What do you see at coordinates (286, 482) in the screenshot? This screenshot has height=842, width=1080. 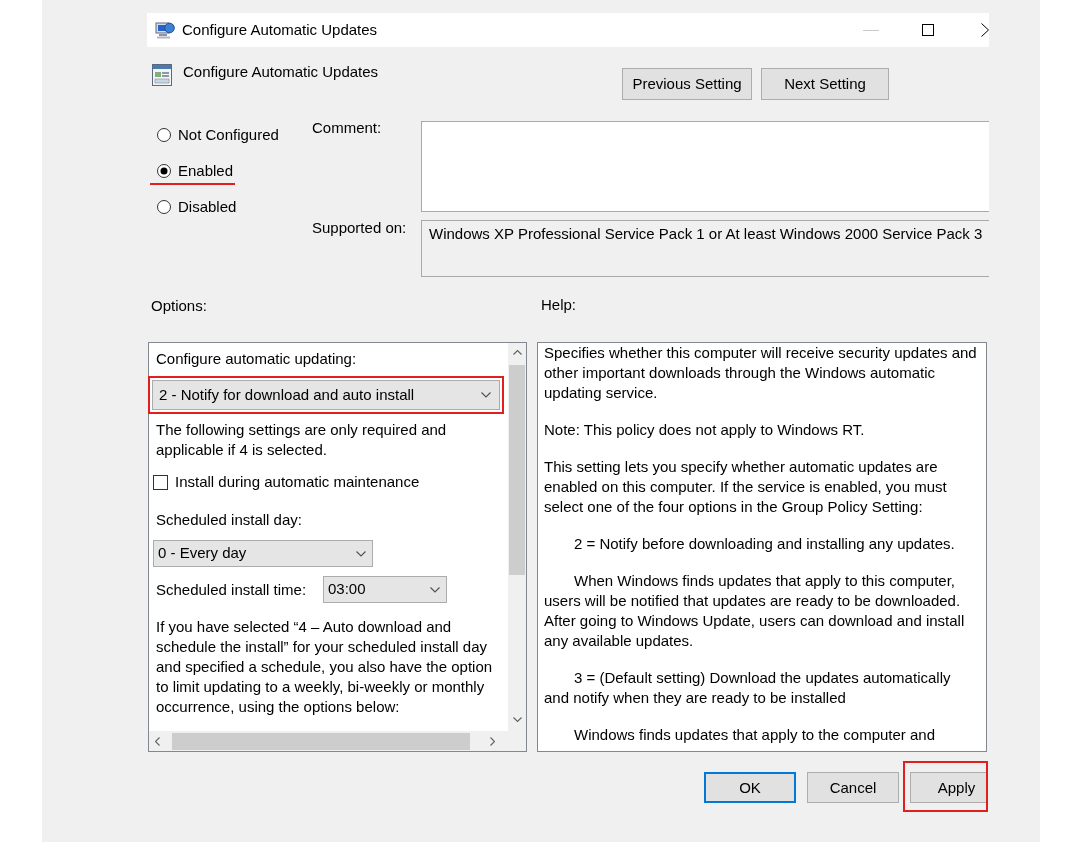 I see `checkbox-option: Install during automatic maintenance` at bounding box center [286, 482].